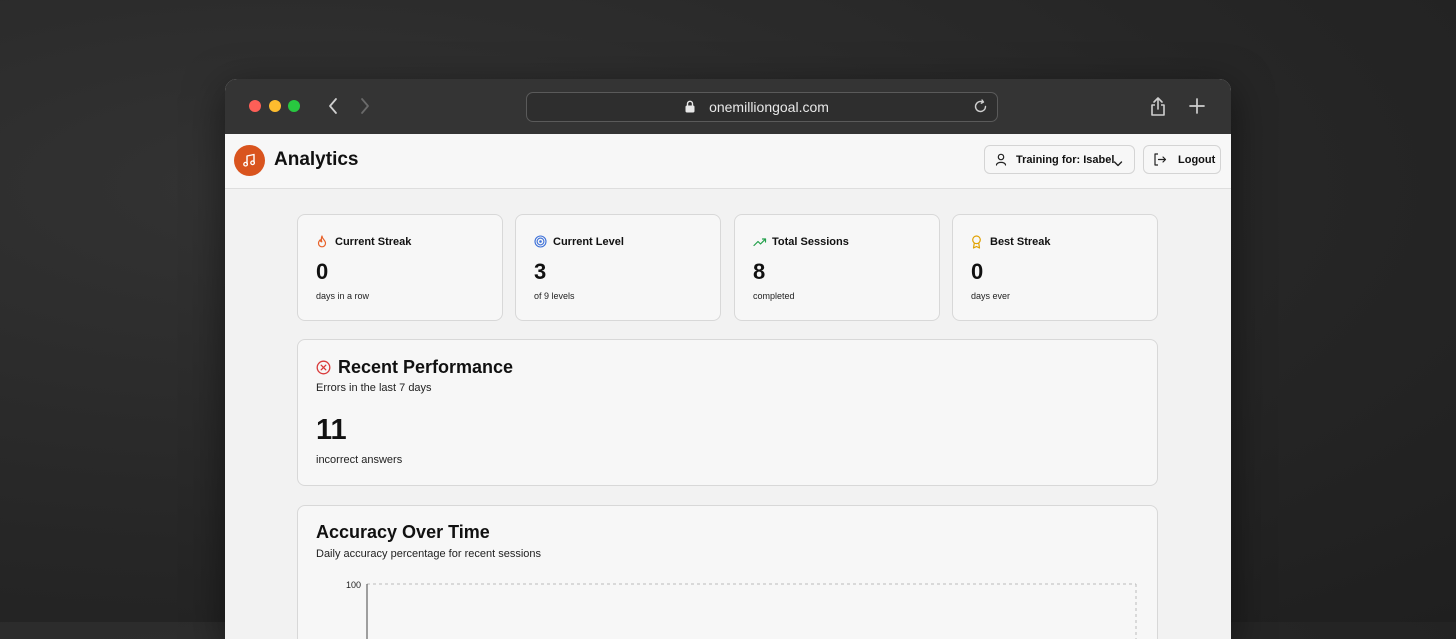 The image size is (1456, 639). What do you see at coordinates (976, 244) in the screenshot?
I see `award-icon` at bounding box center [976, 244].